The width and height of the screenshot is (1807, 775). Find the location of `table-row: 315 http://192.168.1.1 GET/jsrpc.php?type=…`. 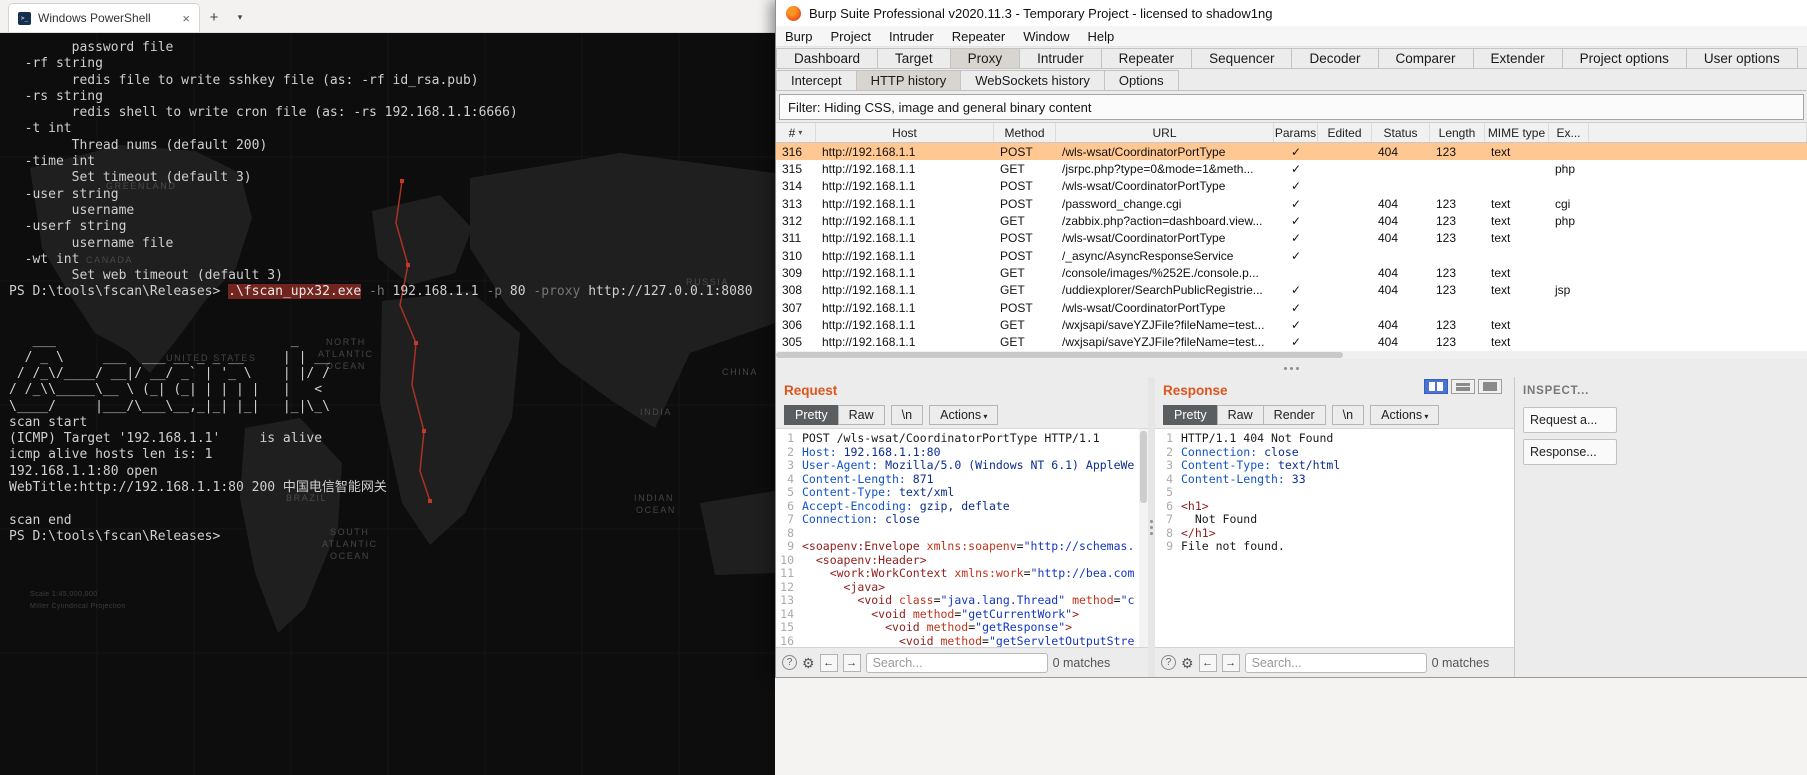

table-row: 315 http://192.168.1.1 GET/jsrpc.php?type=… is located at coordinates (1291, 169).